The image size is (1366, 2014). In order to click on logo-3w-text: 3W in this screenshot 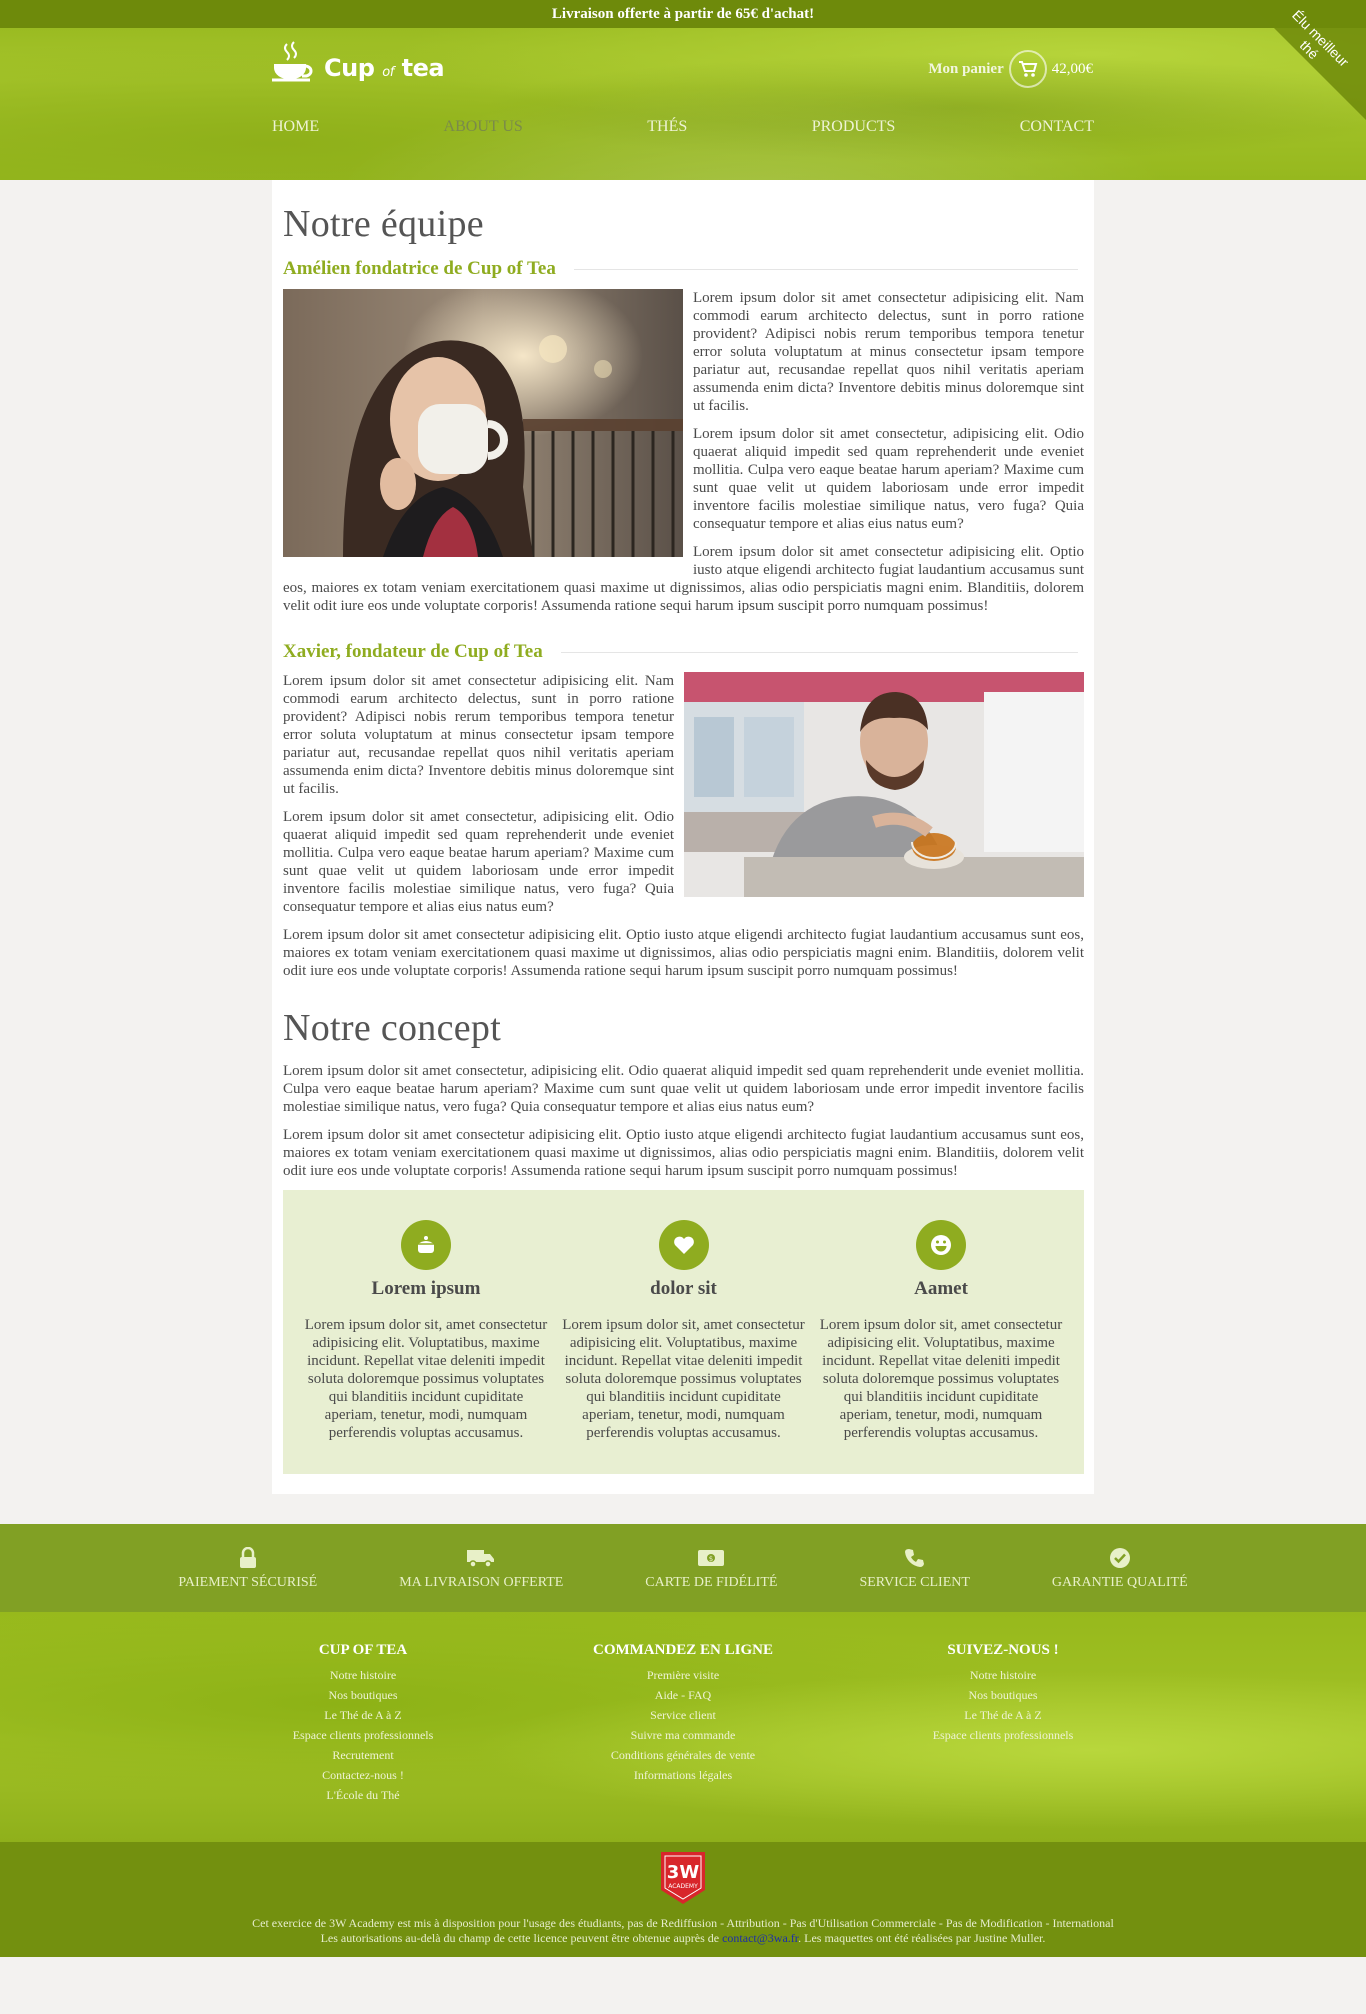, I will do `click(683, 1872)`.